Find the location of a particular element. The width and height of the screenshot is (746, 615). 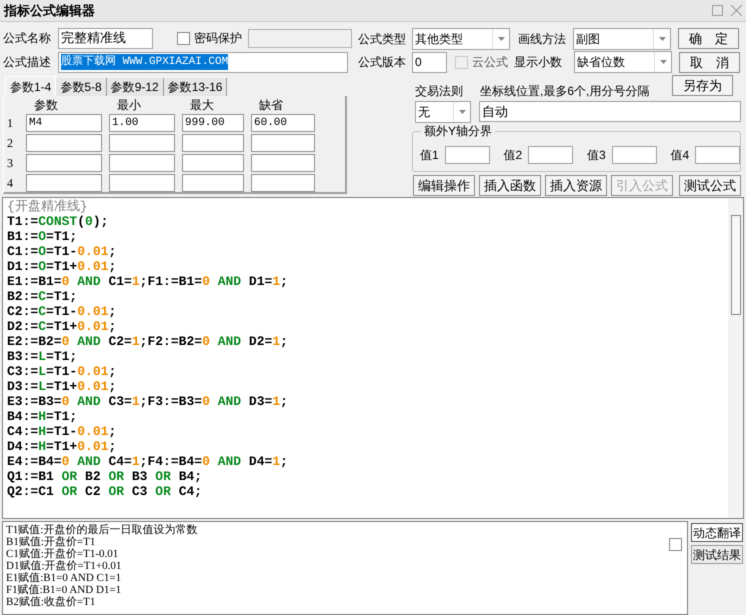

code-line: {开盘精准线} is located at coordinates (48, 206).